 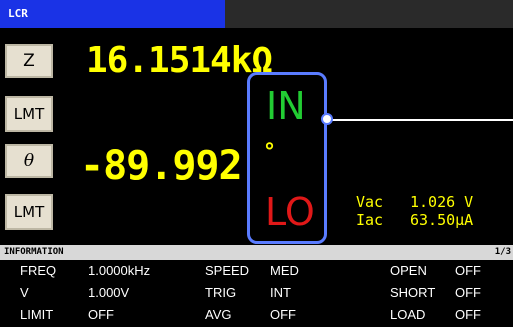 What do you see at coordinates (37, 314) in the screenshot?
I see `info-limit-label: LIMIT` at bounding box center [37, 314].